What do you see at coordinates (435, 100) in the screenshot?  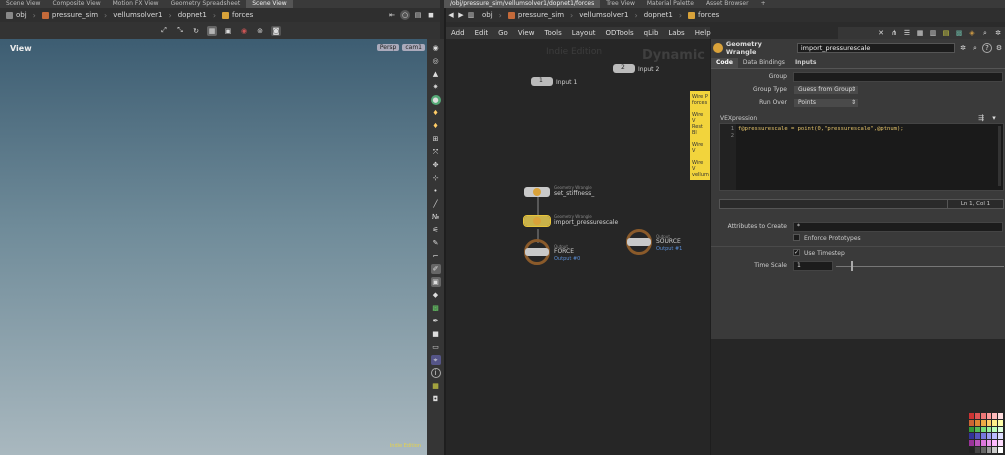 I see `sphere-icon: ●` at bounding box center [435, 100].